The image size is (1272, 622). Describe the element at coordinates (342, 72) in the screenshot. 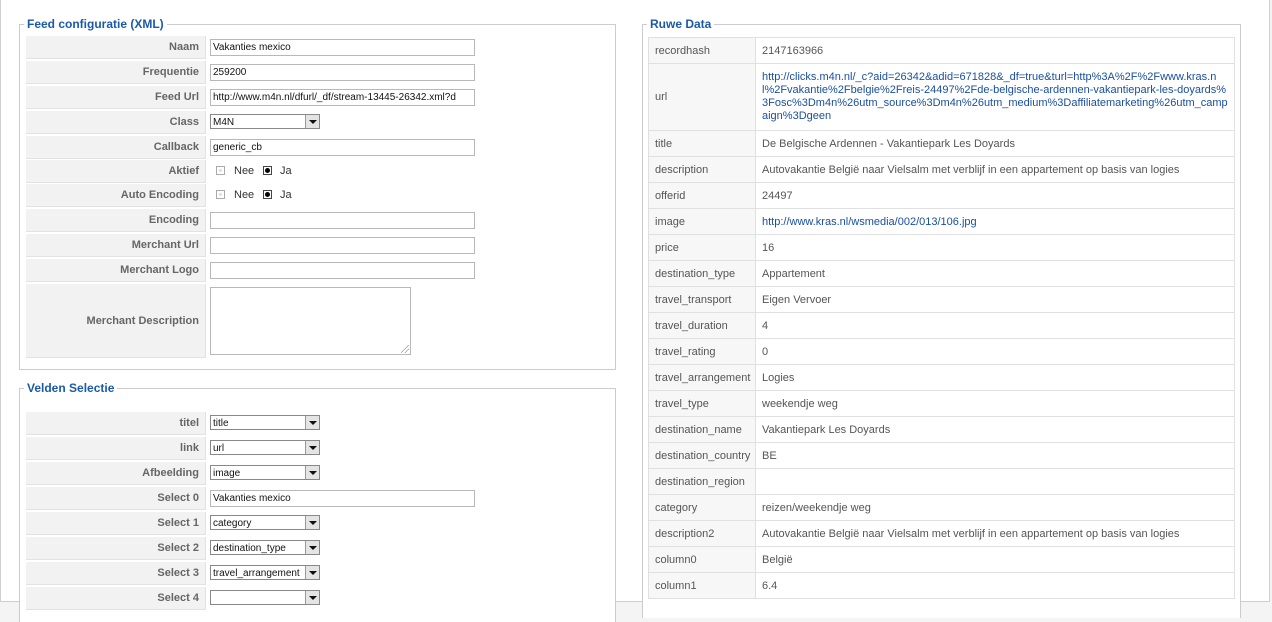

I see `frequentie-input: 259200` at that location.